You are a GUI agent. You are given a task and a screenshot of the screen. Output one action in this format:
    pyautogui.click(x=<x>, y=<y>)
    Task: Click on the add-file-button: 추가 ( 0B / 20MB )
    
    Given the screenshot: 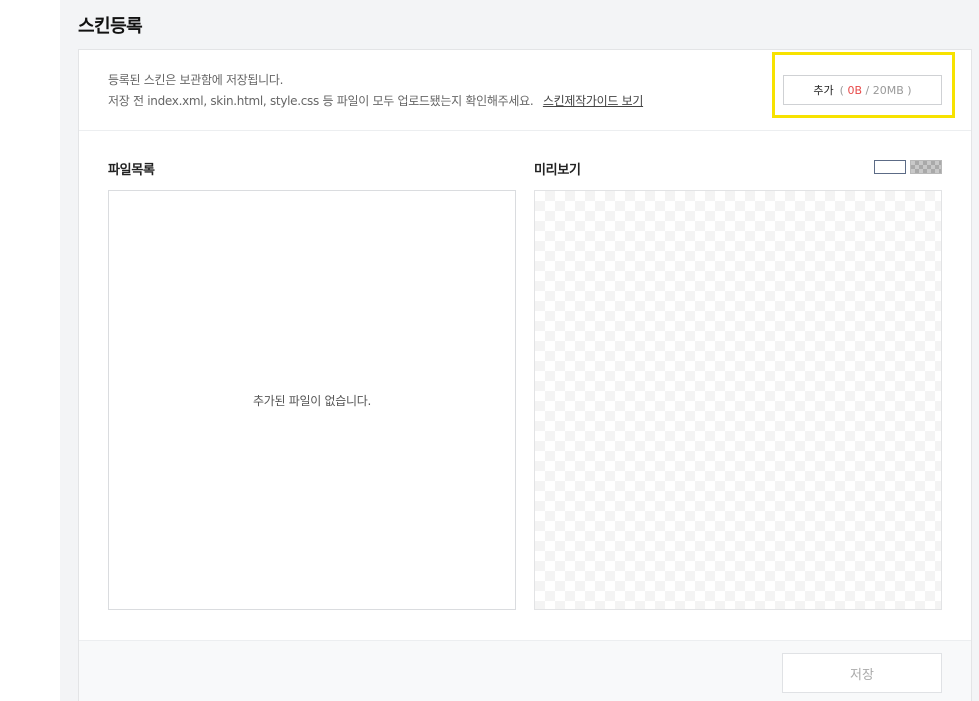 What is the action you would take?
    pyautogui.click(x=862, y=90)
    